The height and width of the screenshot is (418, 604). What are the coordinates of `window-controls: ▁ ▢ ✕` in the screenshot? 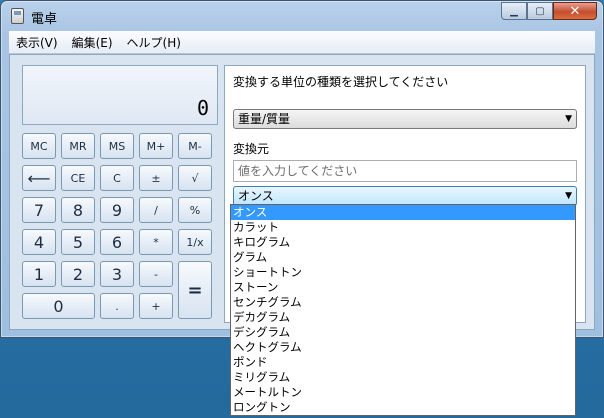 It's located at (549, 11).